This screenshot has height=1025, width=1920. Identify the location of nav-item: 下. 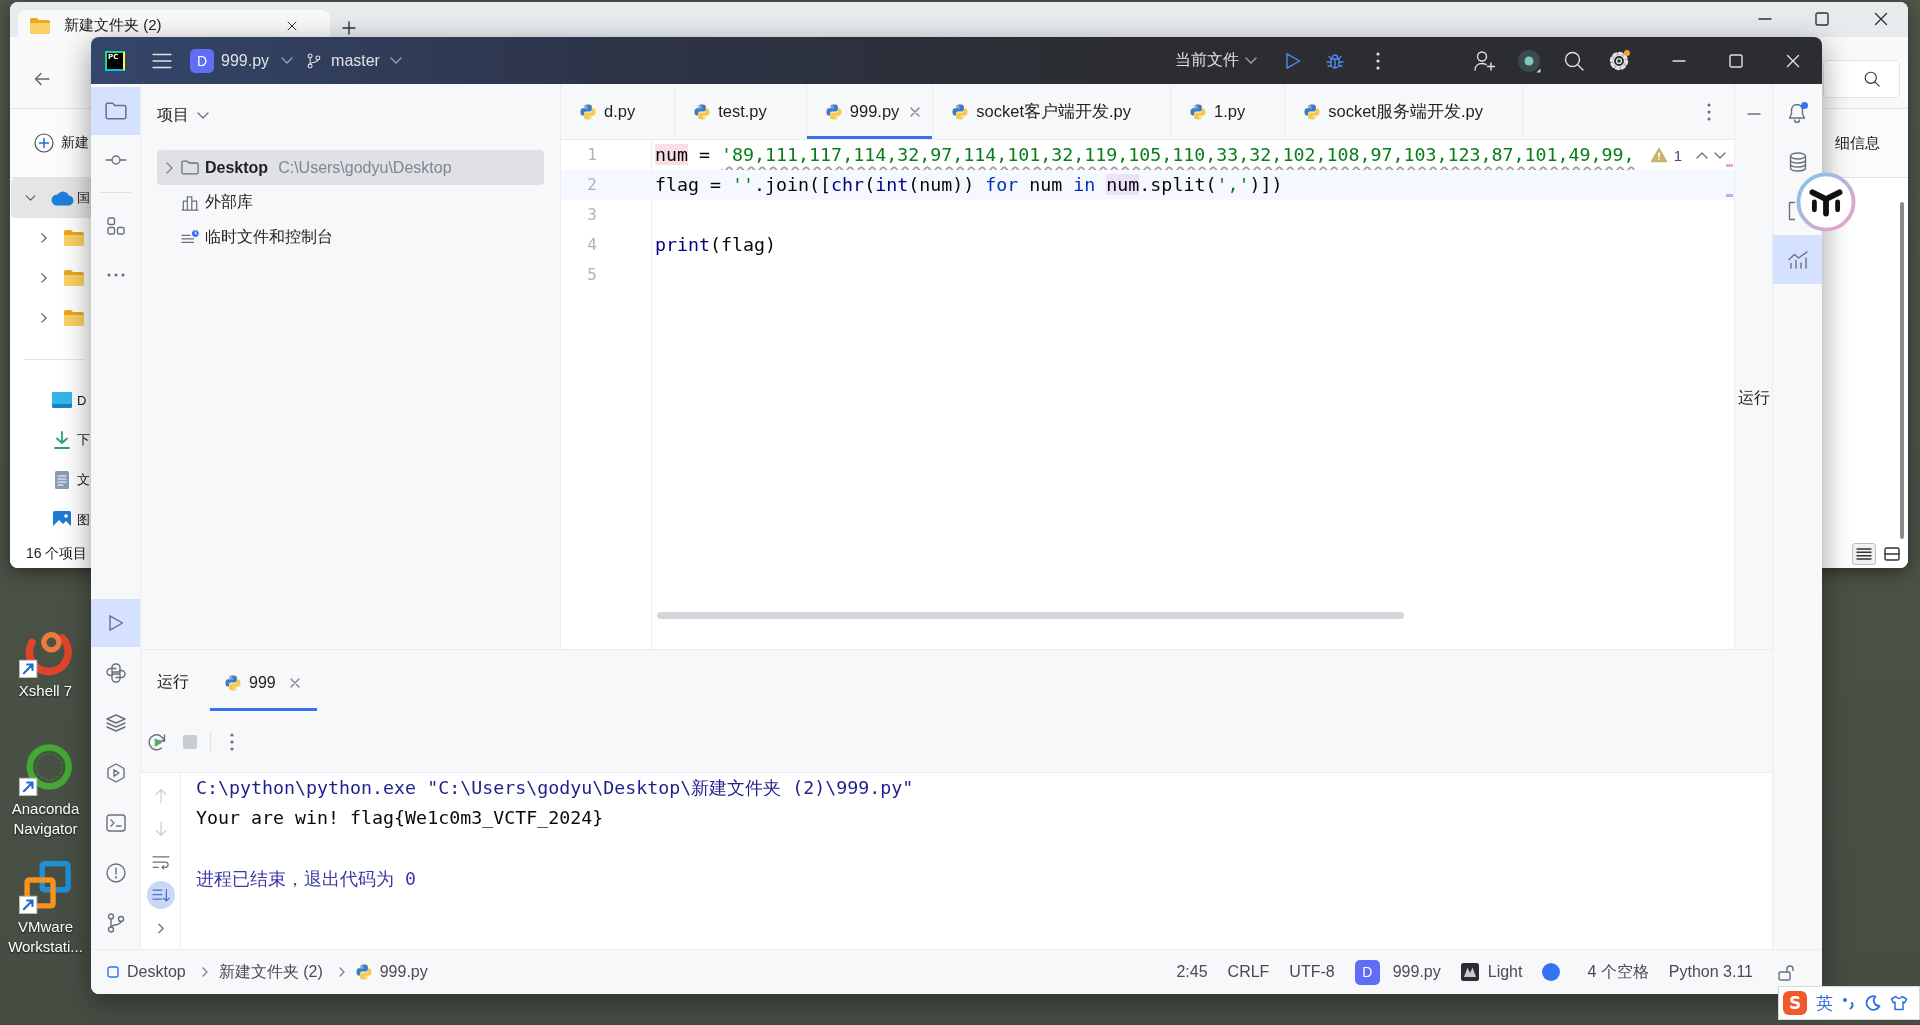
(51, 440).